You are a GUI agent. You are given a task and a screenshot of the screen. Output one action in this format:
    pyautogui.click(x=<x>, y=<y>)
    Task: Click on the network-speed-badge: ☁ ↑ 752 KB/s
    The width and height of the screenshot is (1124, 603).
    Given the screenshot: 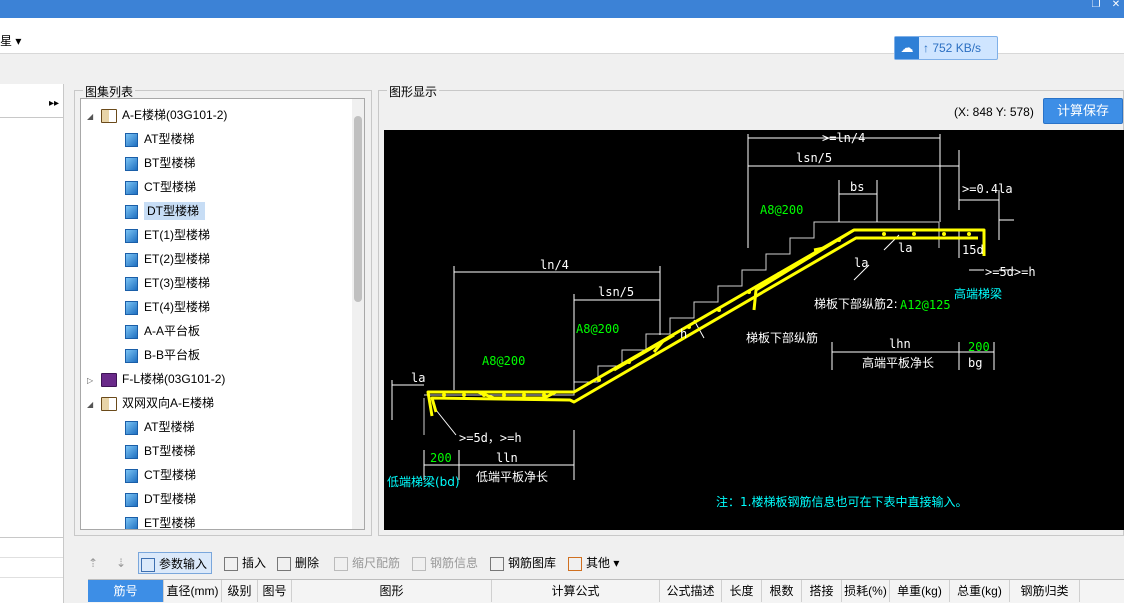 What is the action you would take?
    pyautogui.click(x=946, y=48)
    